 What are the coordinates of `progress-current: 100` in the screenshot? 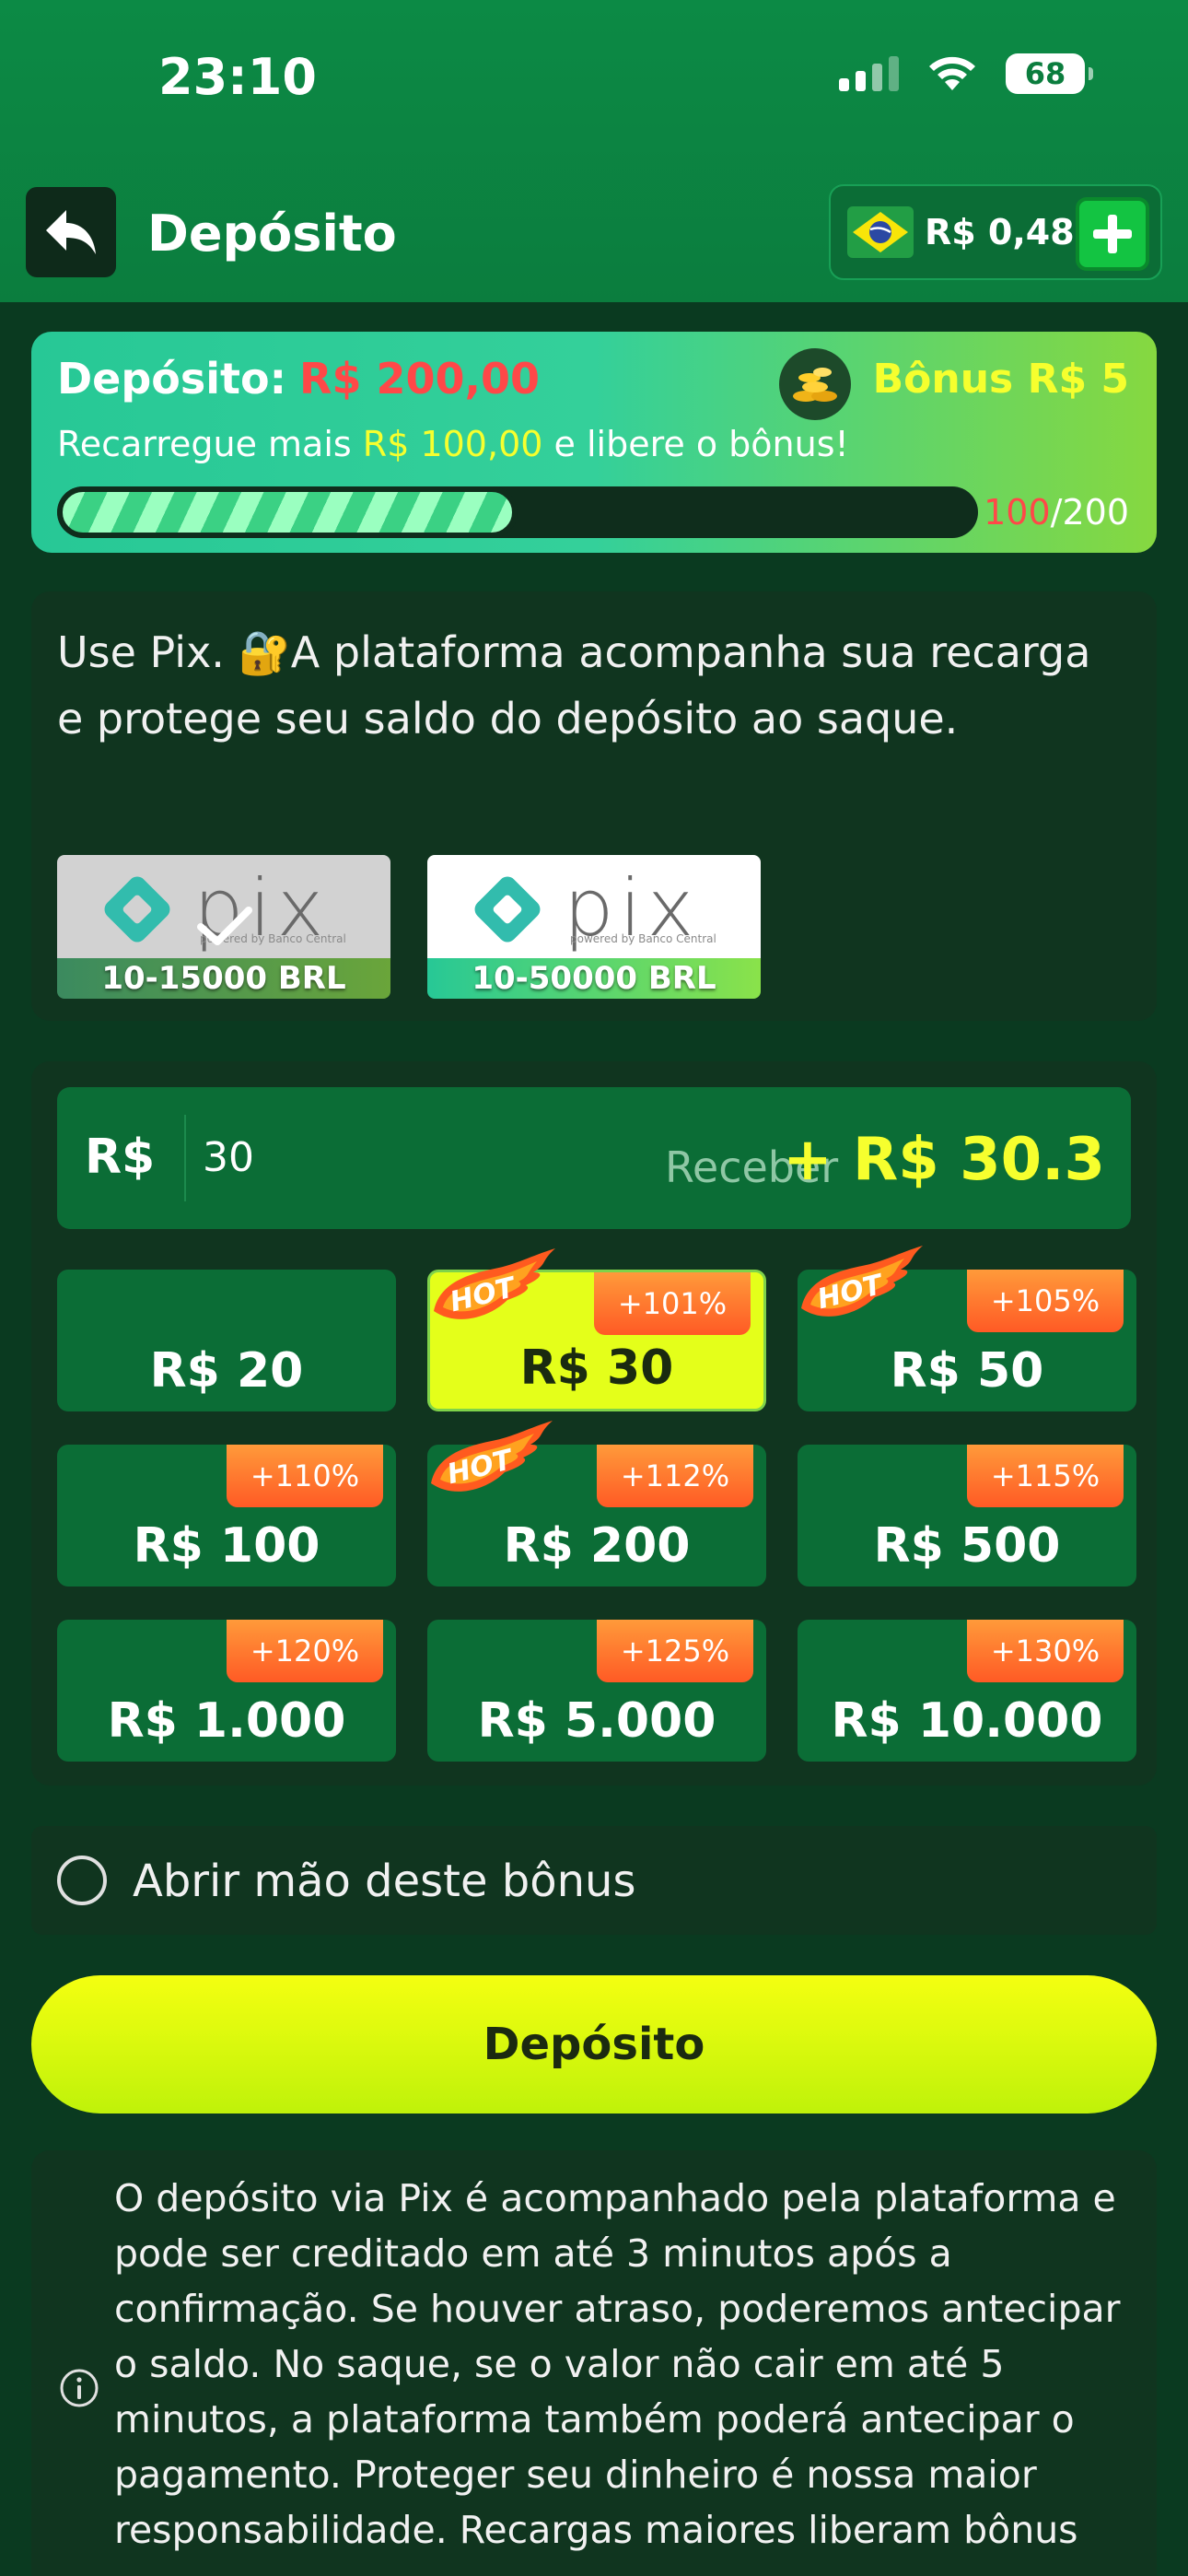 It's located at (1017, 512).